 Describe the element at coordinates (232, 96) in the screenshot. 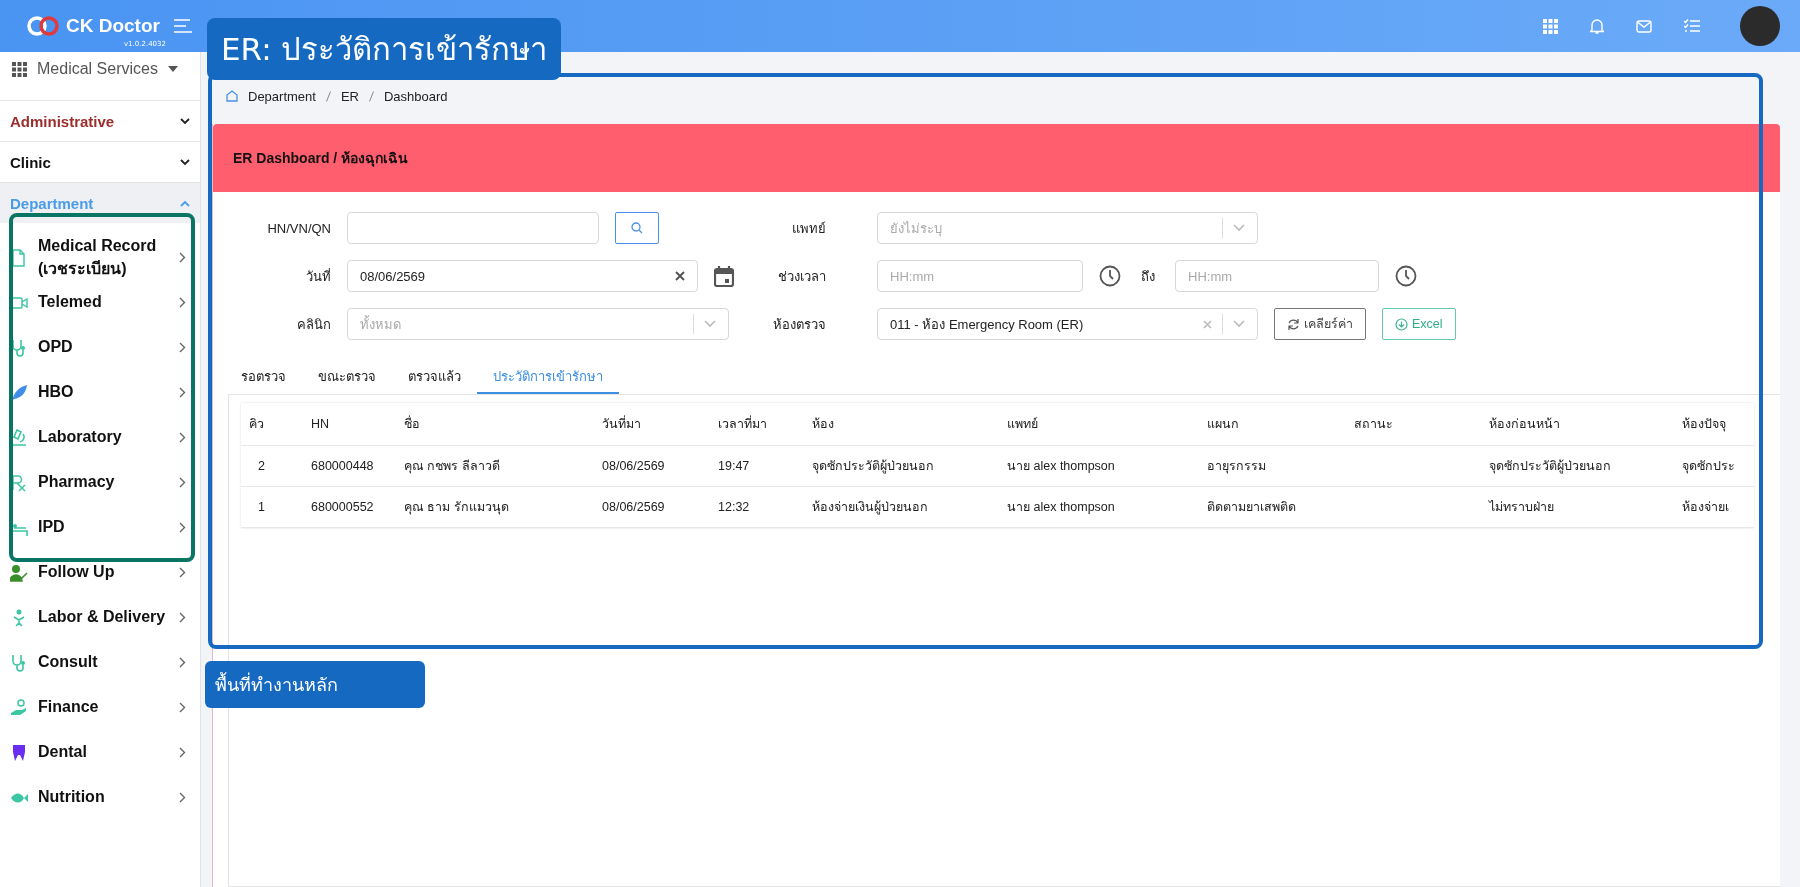

I see `home-icon` at that location.